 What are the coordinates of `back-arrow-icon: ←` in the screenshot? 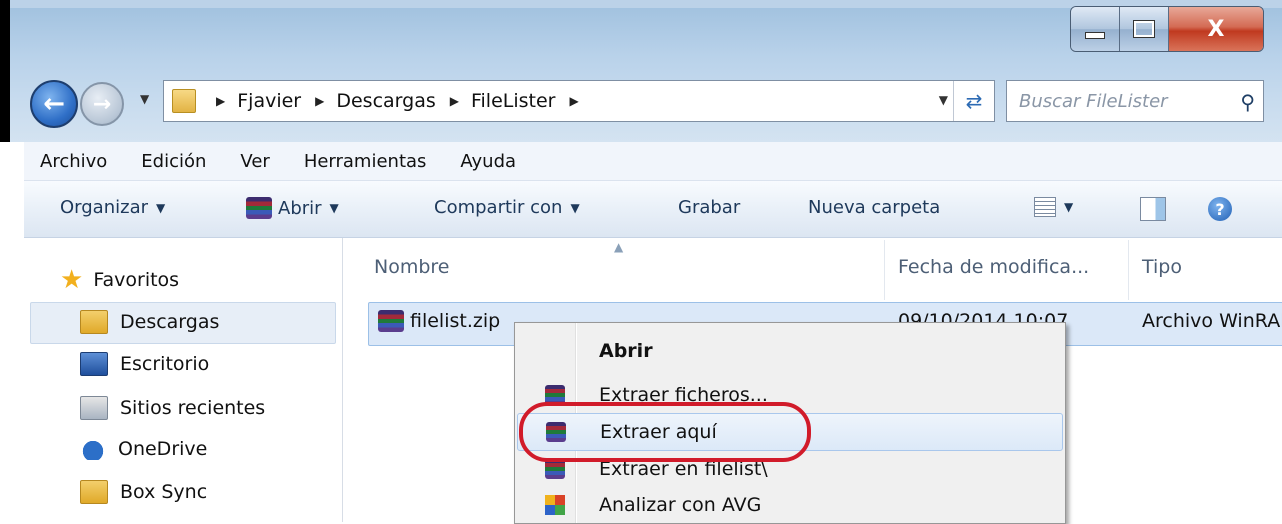 It's located at (54, 104).